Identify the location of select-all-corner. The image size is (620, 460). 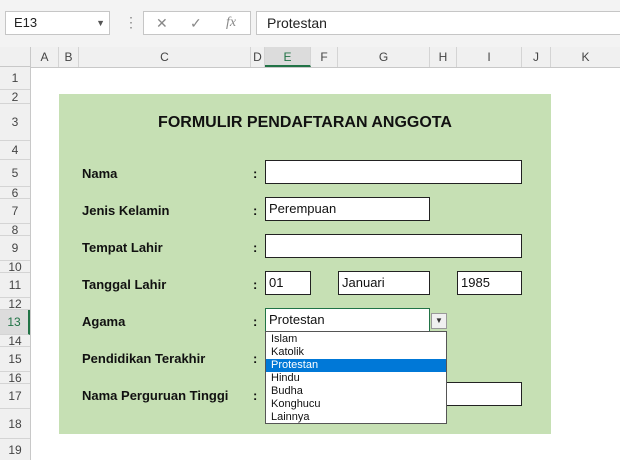
(15, 57).